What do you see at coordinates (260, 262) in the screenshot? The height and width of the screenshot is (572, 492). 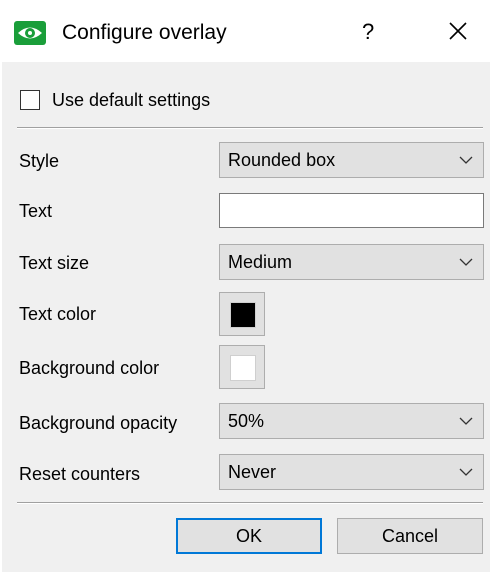 I see `text-size-value: Medium` at bounding box center [260, 262].